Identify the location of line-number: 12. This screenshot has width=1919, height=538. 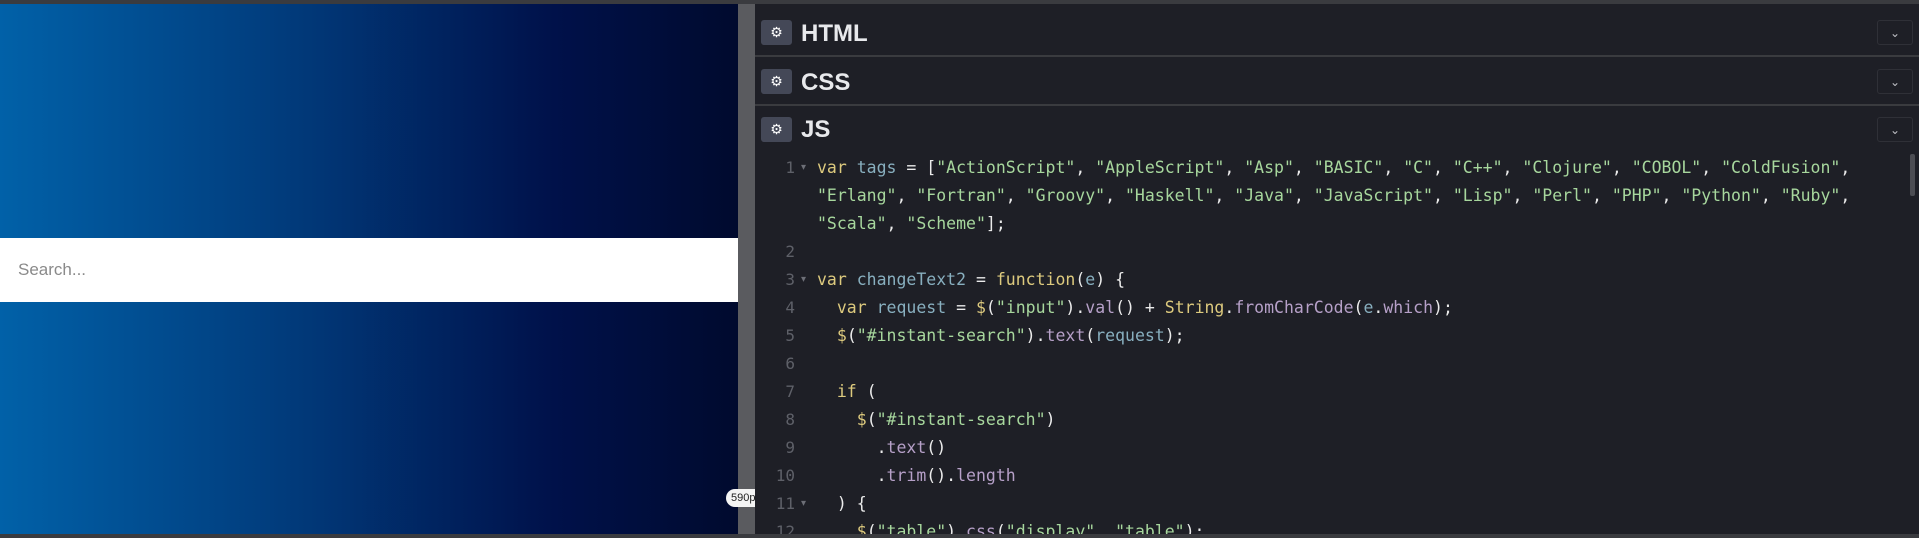
(785, 528).